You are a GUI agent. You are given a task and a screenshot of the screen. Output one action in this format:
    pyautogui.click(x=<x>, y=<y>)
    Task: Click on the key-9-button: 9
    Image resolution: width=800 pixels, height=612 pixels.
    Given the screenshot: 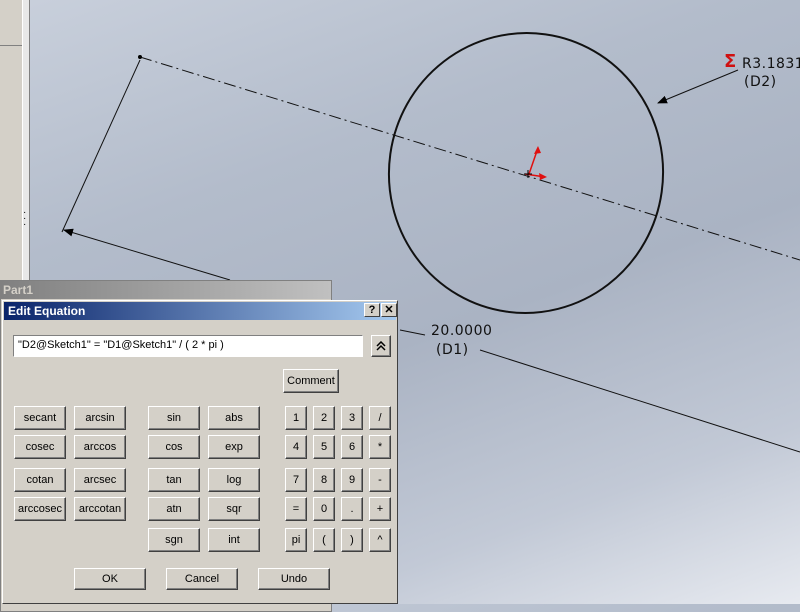 What is the action you would take?
    pyautogui.click(x=352, y=480)
    